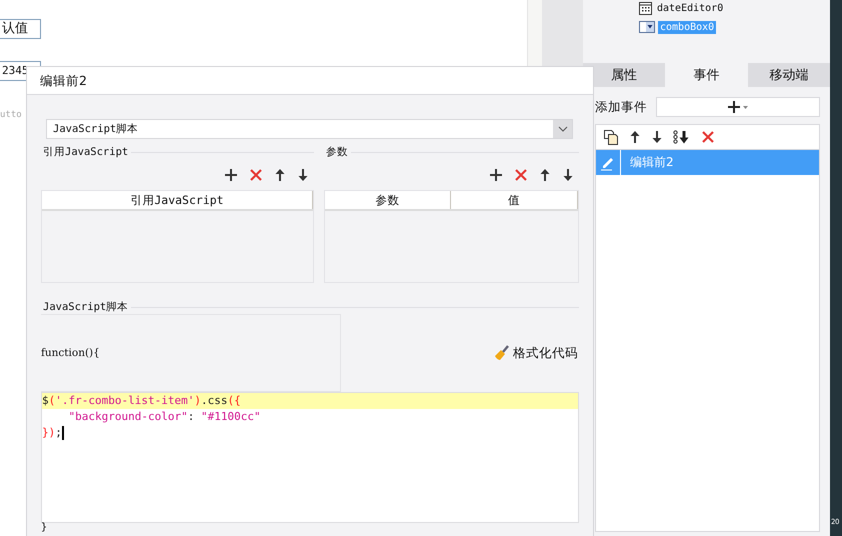 Image resolution: width=842 pixels, height=536 pixels. What do you see at coordinates (177, 200) in the screenshot?
I see `column-header: 引用JavaScript` at bounding box center [177, 200].